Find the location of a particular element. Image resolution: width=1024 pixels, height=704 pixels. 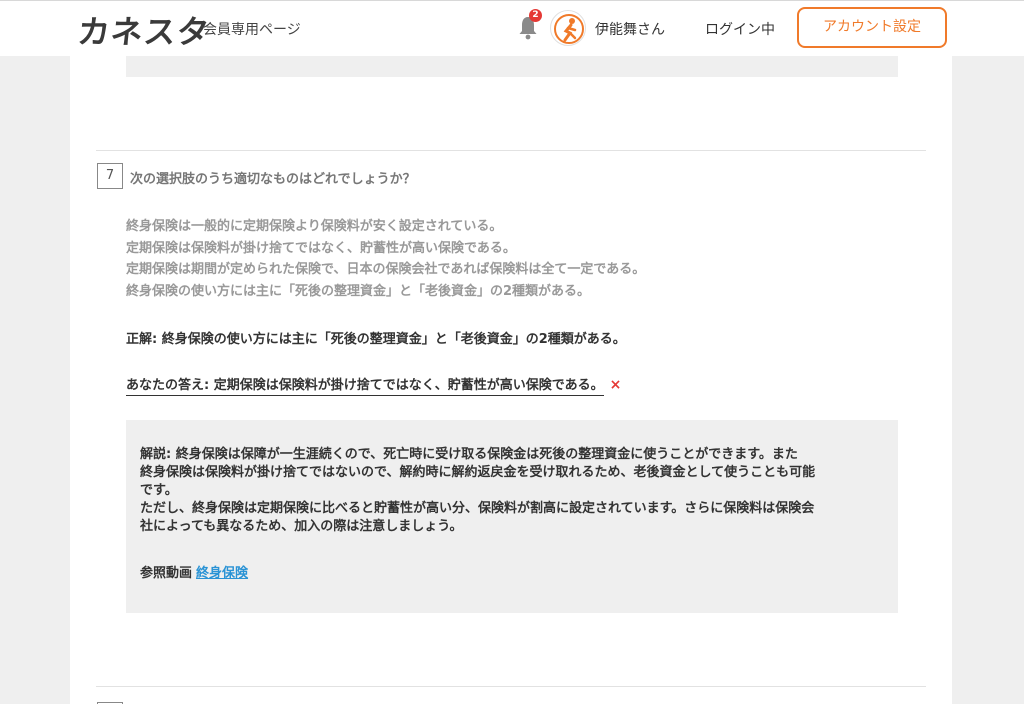

question-text: 次の選択肢のうち適切なものはどれでしょうか？ is located at coordinates (273, 179).